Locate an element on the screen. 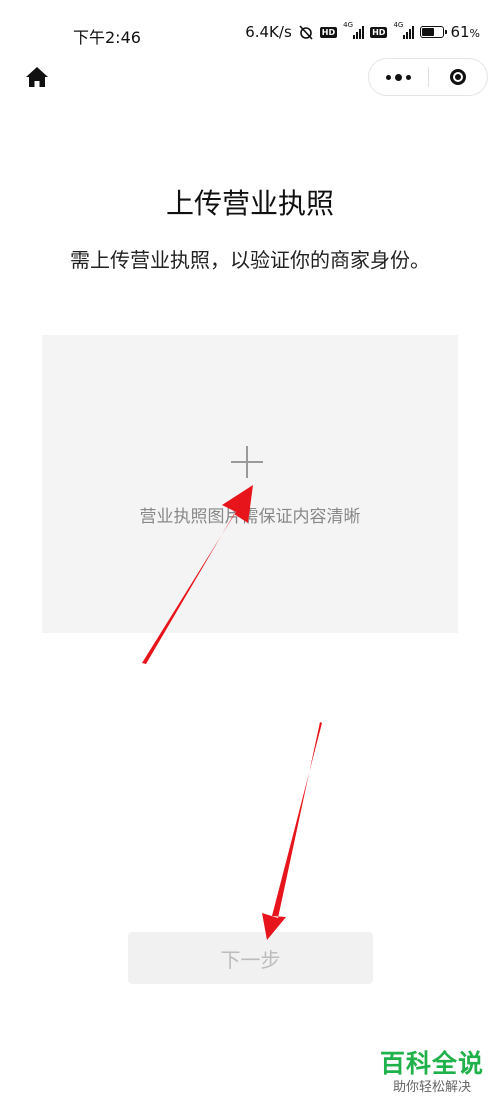 The width and height of the screenshot is (500, 1111). battery-icon is located at coordinates (434, 32).